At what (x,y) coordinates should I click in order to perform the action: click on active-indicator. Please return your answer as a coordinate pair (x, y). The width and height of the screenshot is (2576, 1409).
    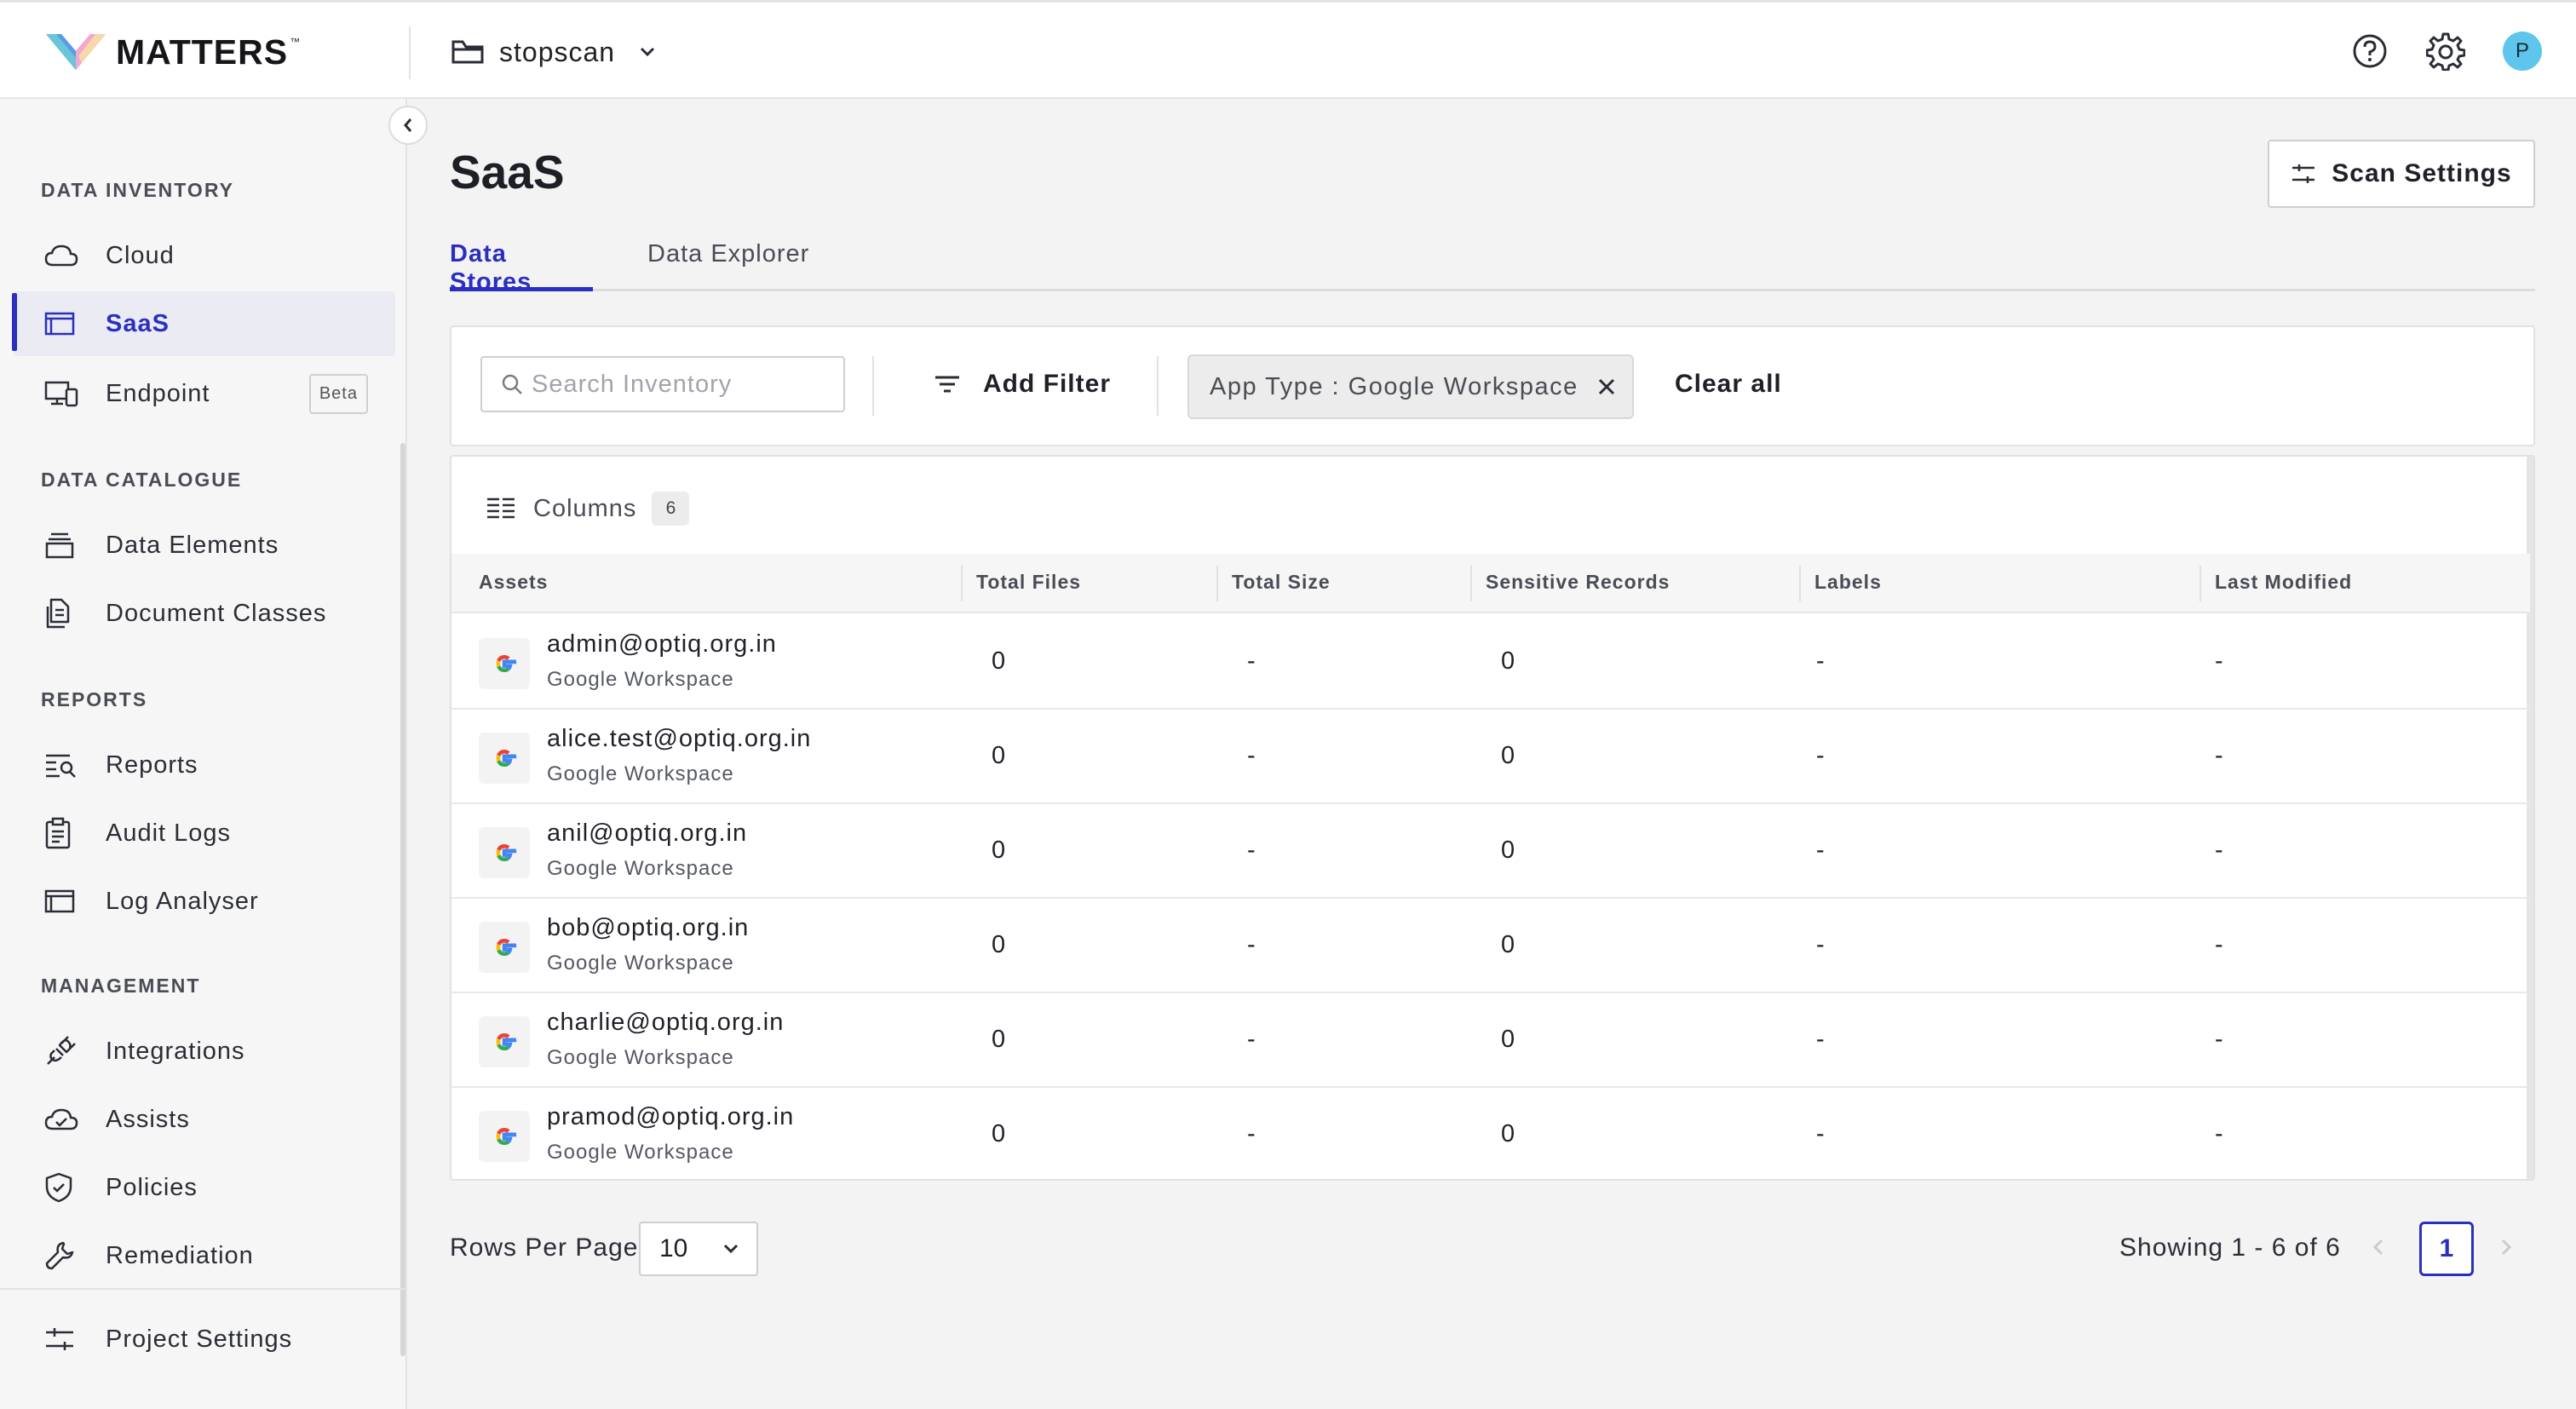
    Looking at the image, I should click on (15, 322).